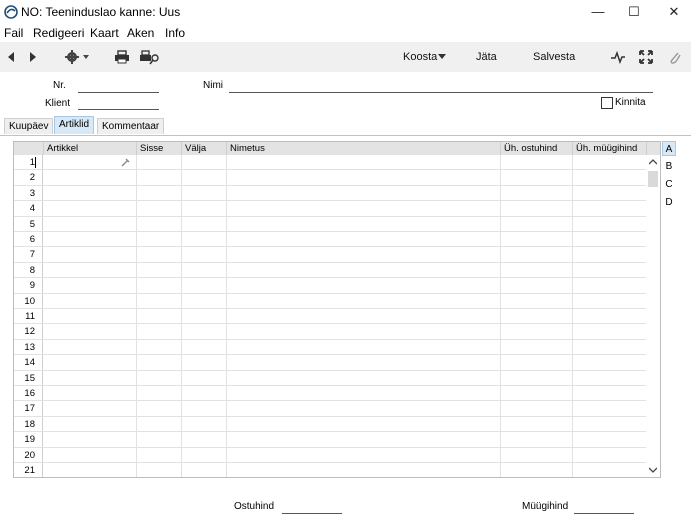  What do you see at coordinates (610, 148) in the screenshot?
I see `header-uh-muugihind: Üh. müügihind` at bounding box center [610, 148].